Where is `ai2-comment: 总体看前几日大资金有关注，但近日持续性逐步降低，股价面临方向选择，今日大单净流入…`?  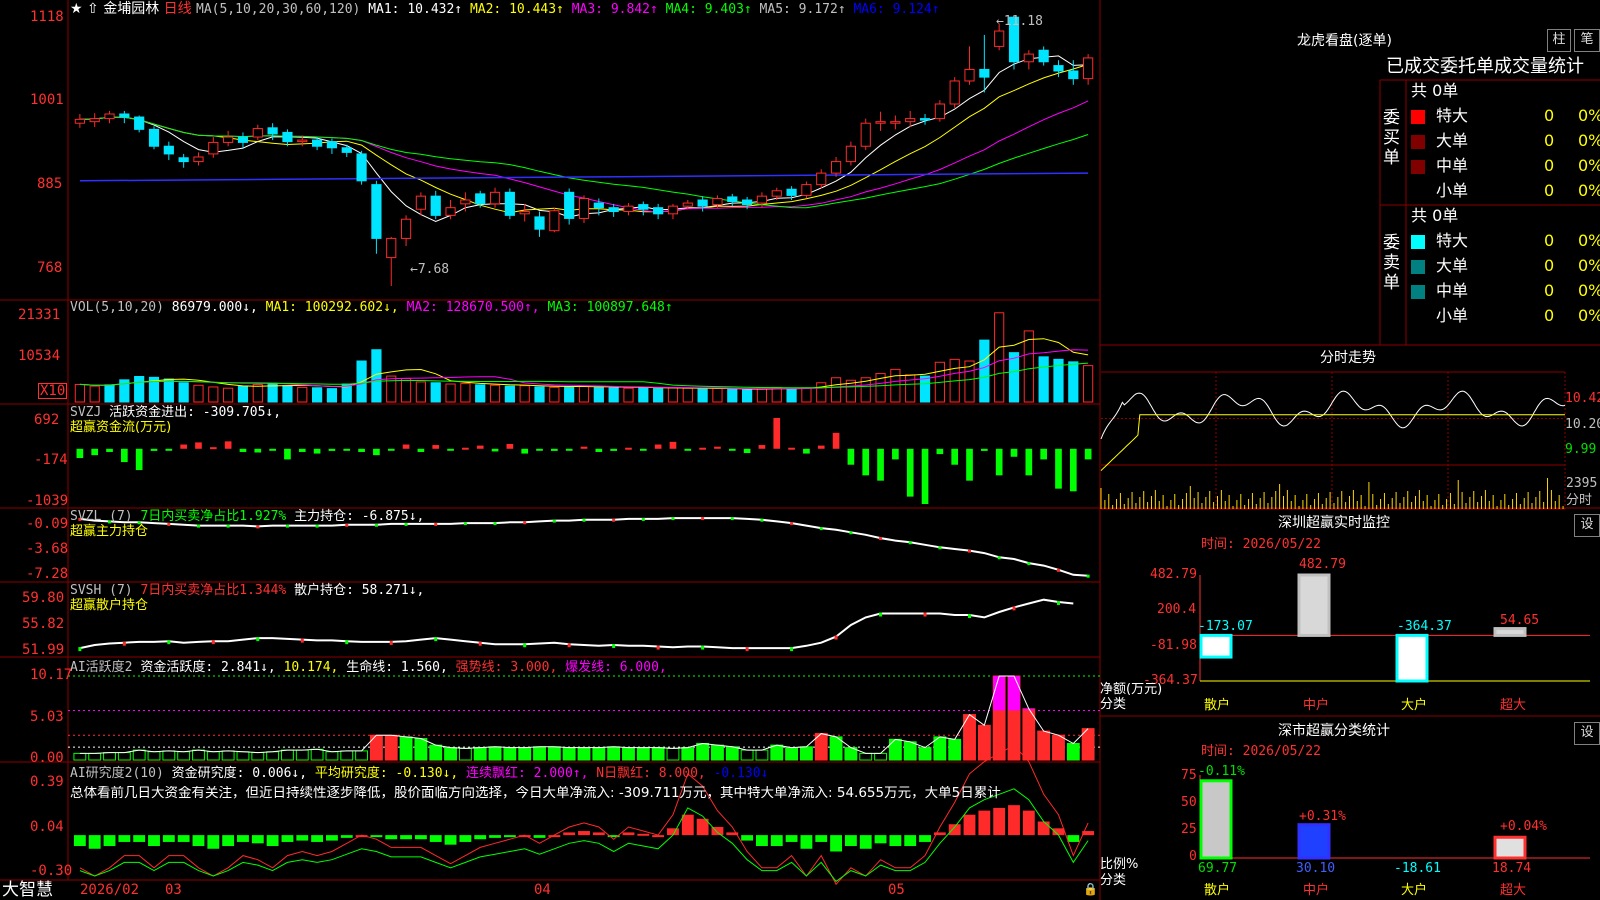 ai2-comment: 总体看前几日大资金有关注，但近日持续性逐步降低，股价面临方向选择，今日大单净流入… is located at coordinates (535, 793).